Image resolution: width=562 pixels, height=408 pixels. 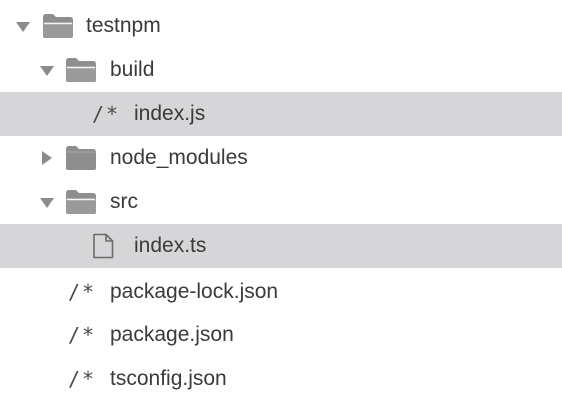 I want to click on tree-item-label: index.ts, so click(x=170, y=245).